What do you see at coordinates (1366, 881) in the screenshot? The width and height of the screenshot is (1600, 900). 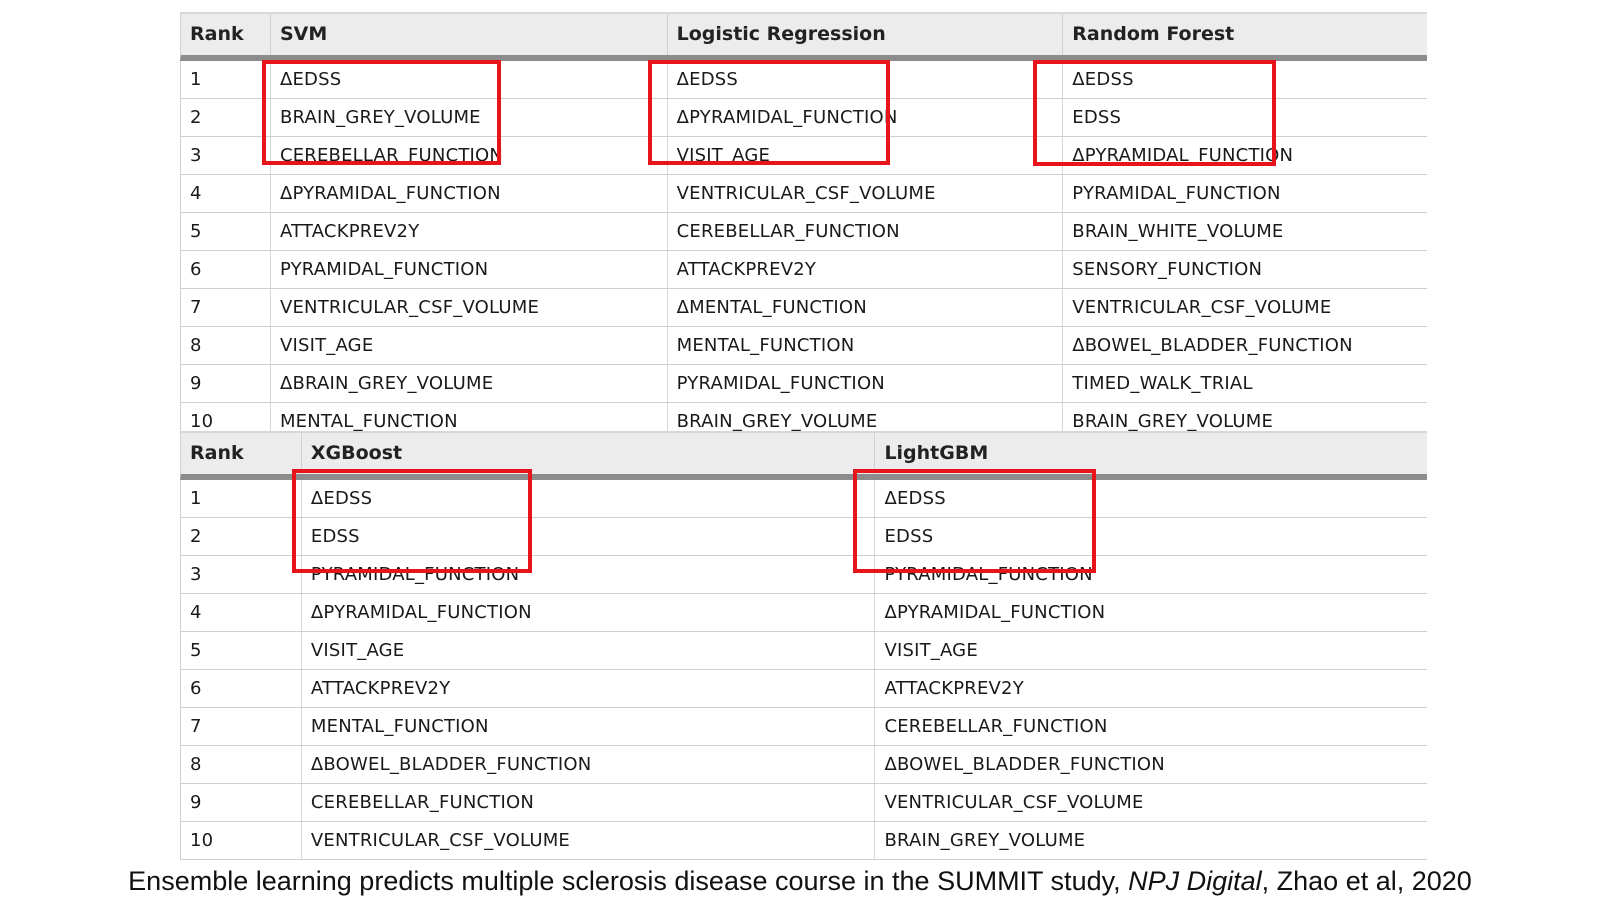 I see `caption-authors-year: , Zhao et al, 2020` at bounding box center [1366, 881].